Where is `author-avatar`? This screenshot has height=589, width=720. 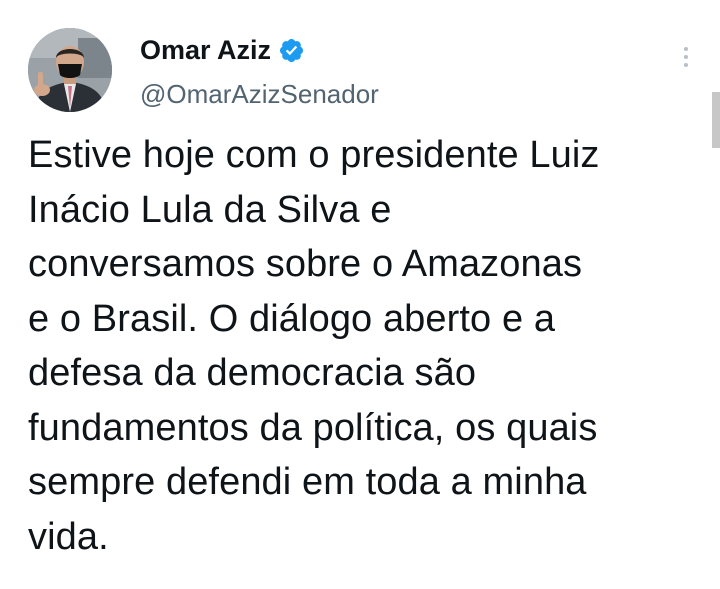 author-avatar is located at coordinates (70, 70).